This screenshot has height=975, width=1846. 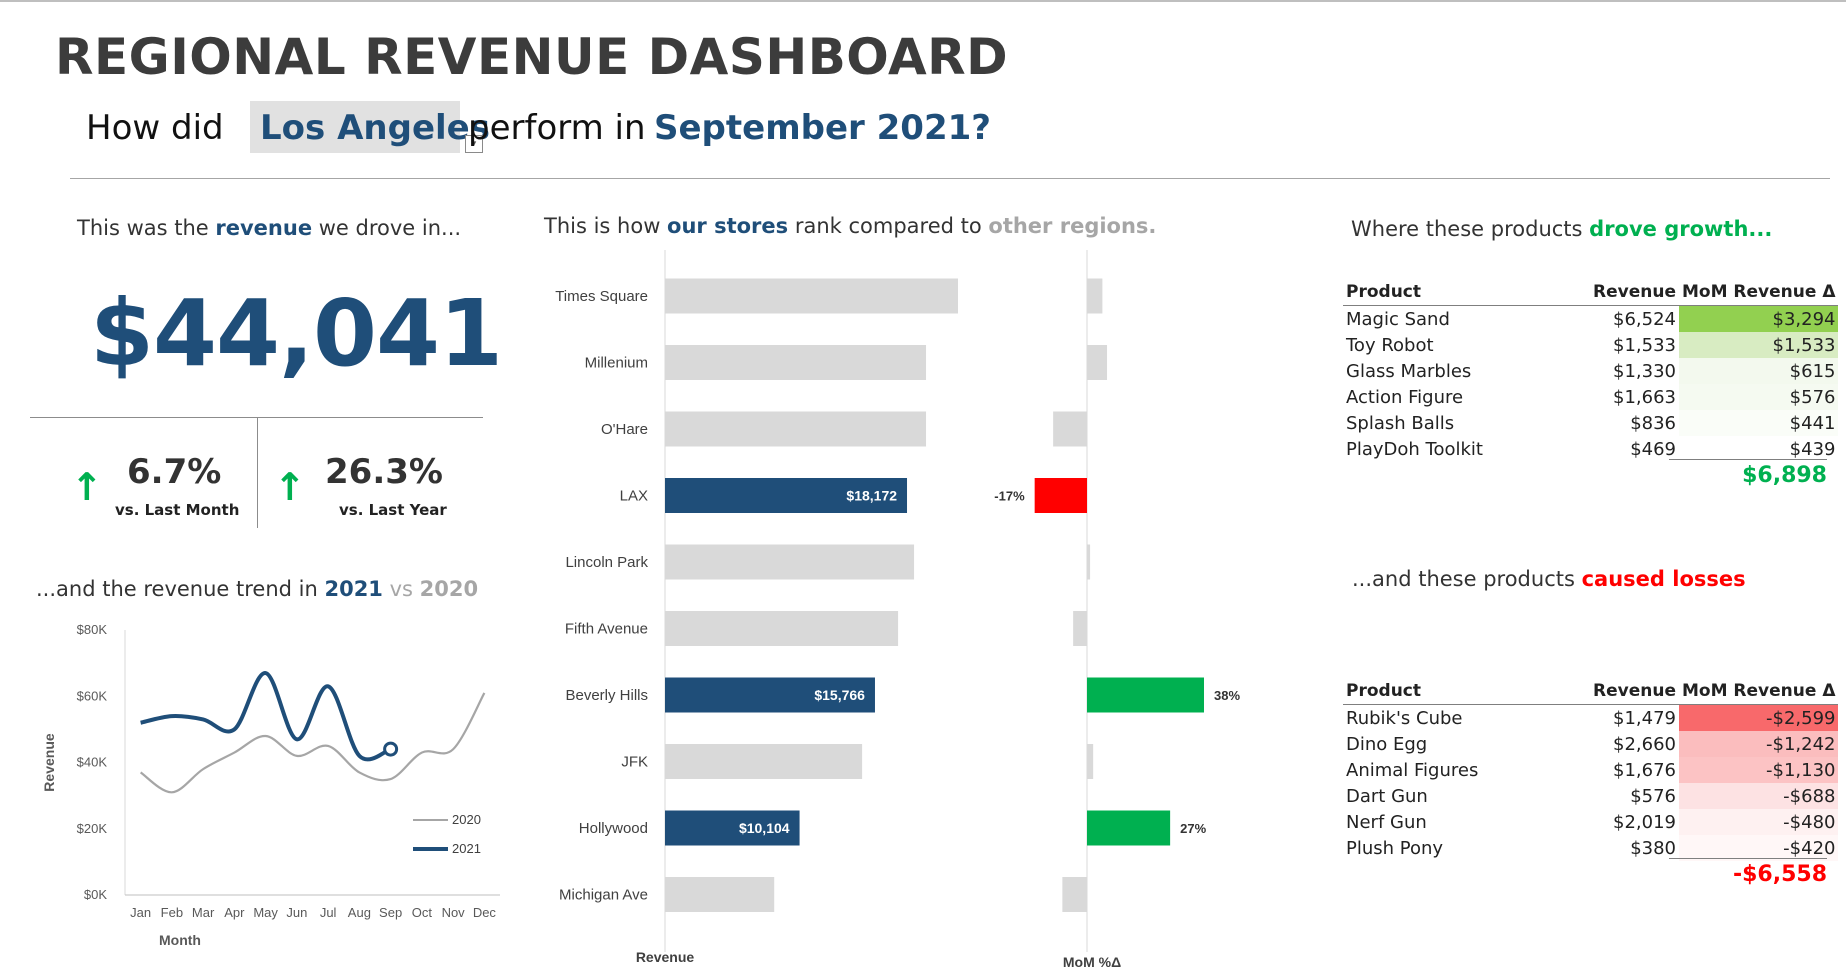 What do you see at coordinates (172, 912) in the screenshot?
I see `x-tick-label: Feb` at bounding box center [172, 912].